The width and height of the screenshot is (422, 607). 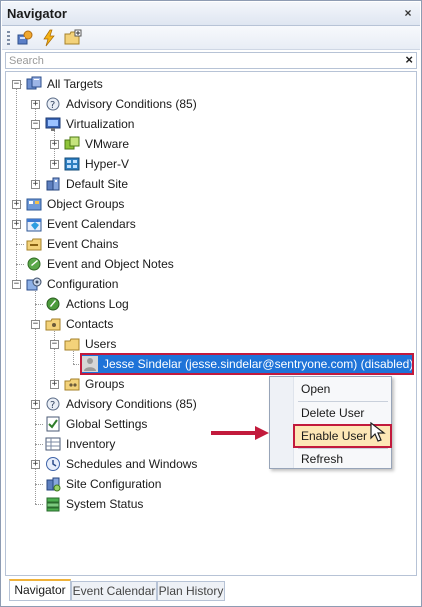 I want to click on tree-node-contacts: Contacts, so click(x=80, y=324).